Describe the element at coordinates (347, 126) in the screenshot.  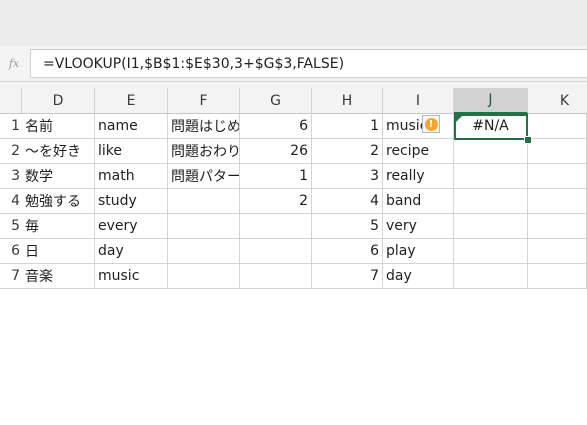
I see `cell-h1: 1` at that location.